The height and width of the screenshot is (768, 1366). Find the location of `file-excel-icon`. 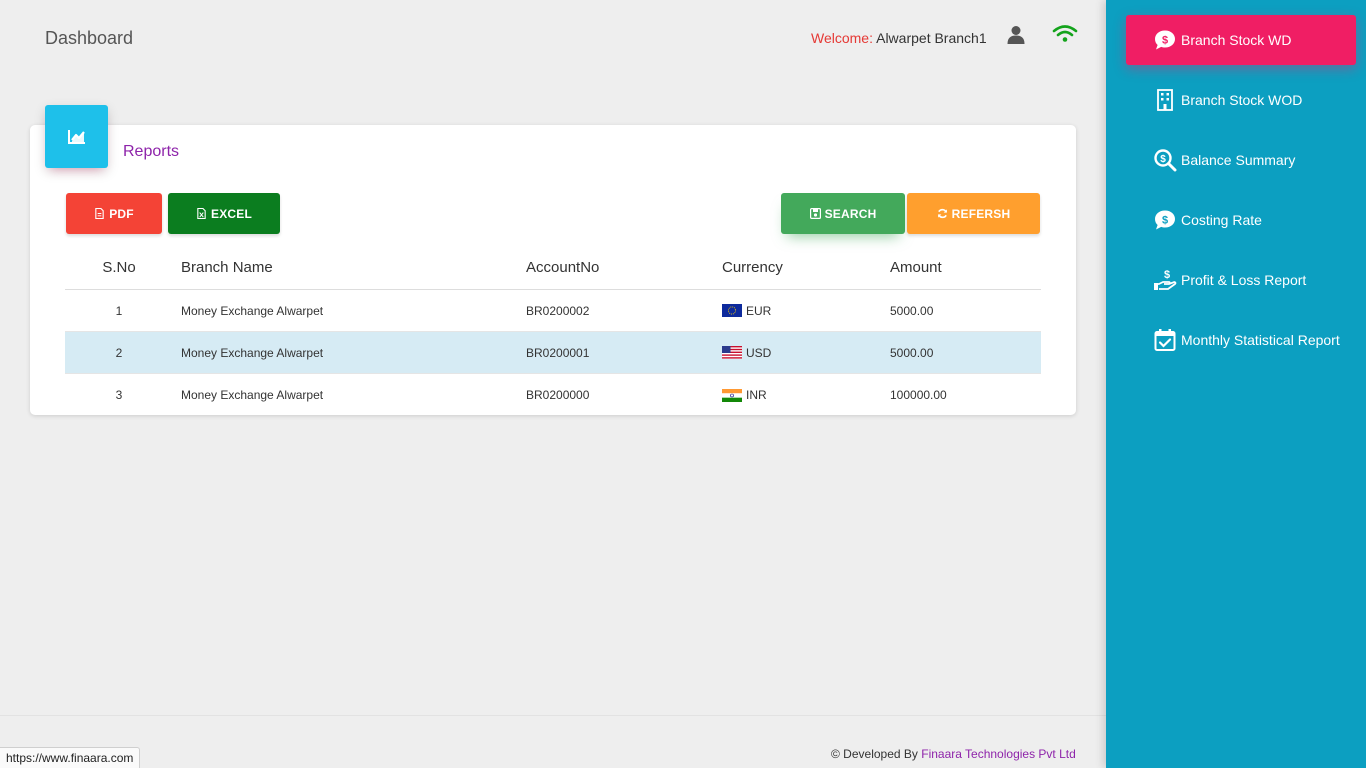

file-excel-icon is located at coordinates (201, 213).